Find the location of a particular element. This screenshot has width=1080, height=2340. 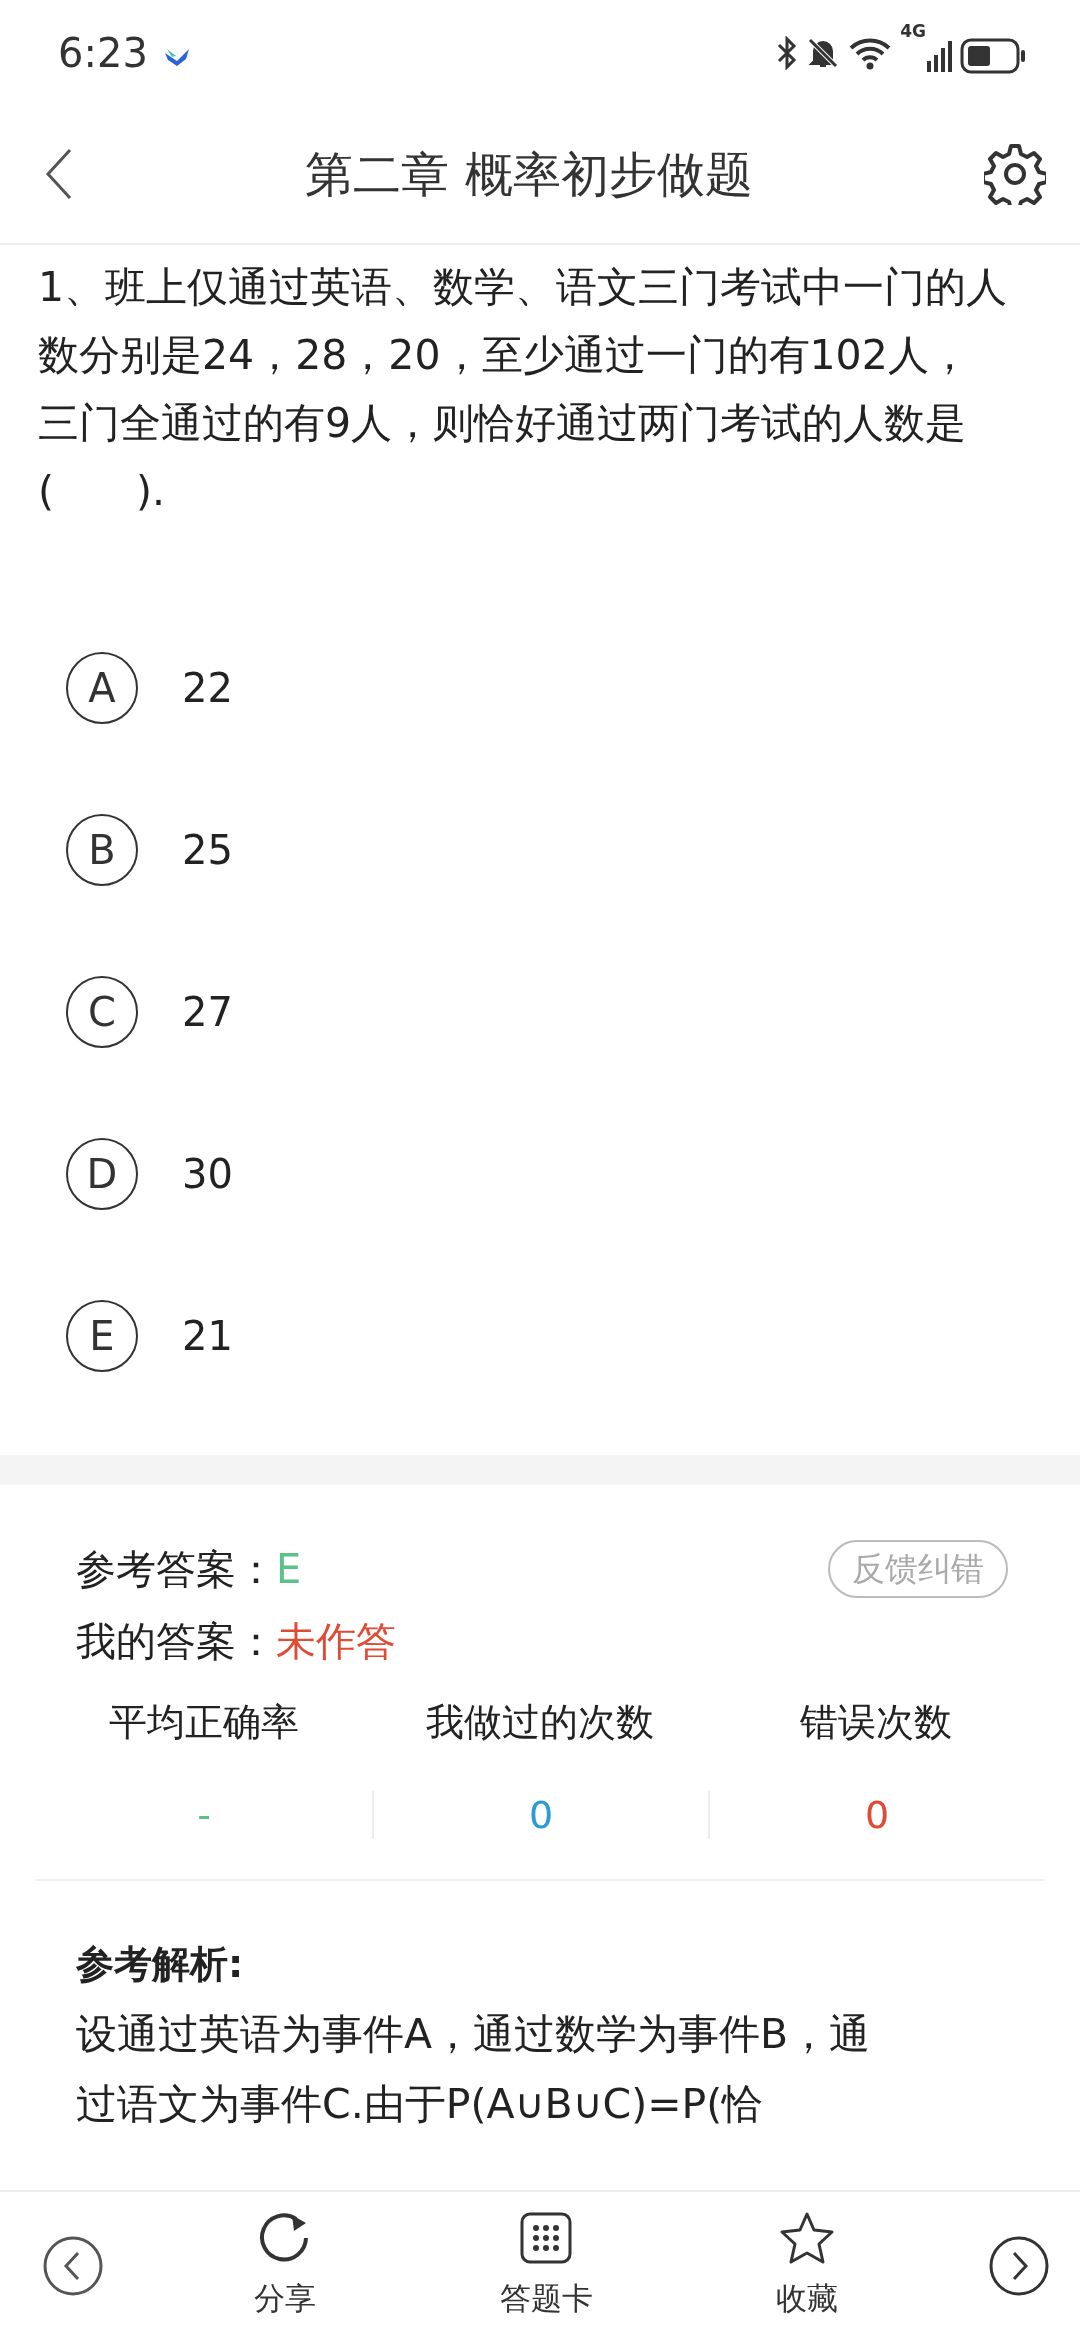

network-type: 4G is located at coordinates (913, 31).